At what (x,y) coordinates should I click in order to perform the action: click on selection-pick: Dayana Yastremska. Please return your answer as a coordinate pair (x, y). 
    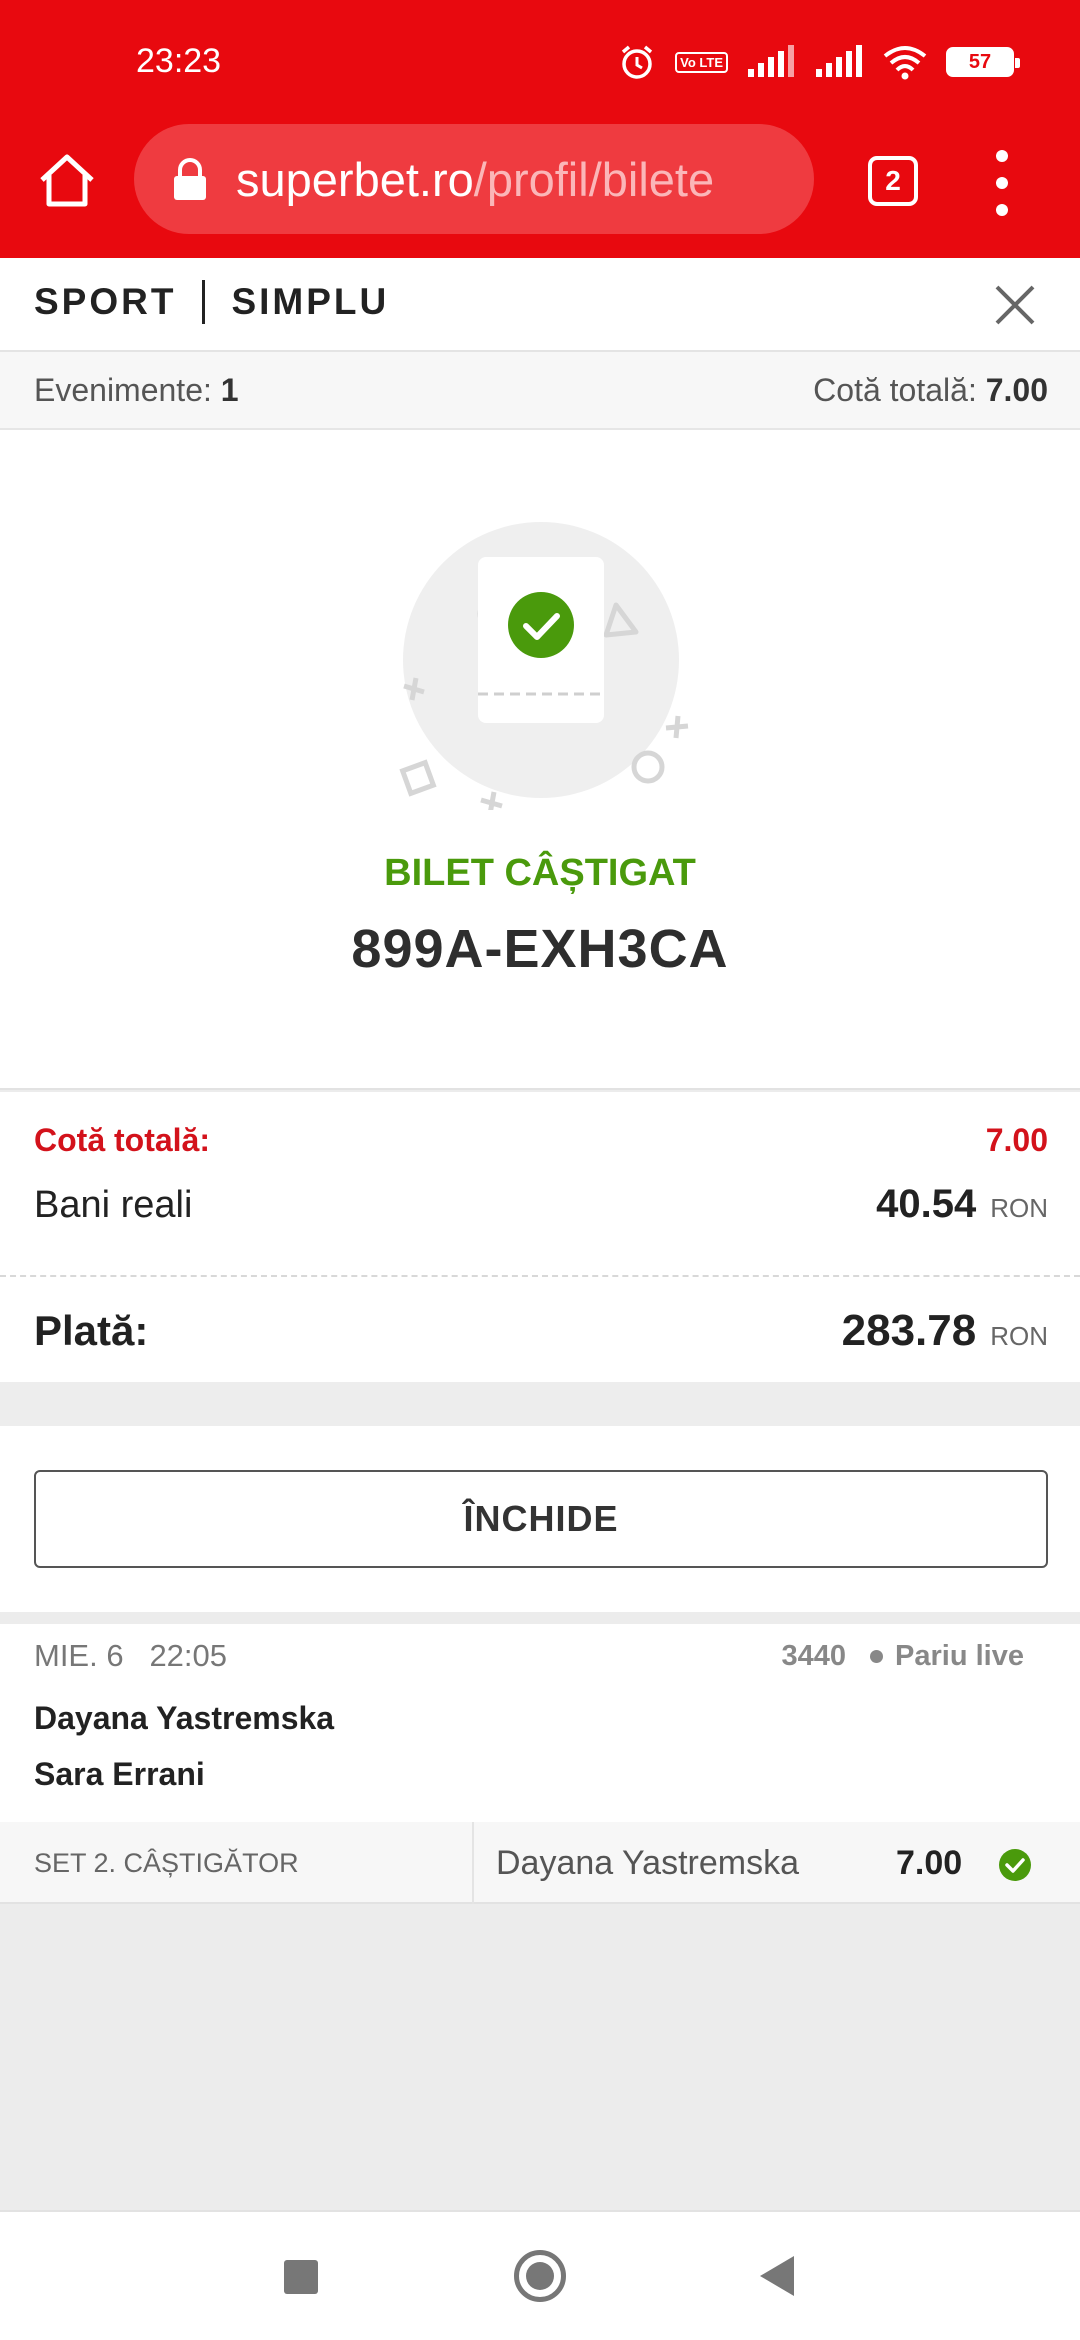
    Looking at the image, I should click on (647, 1863).